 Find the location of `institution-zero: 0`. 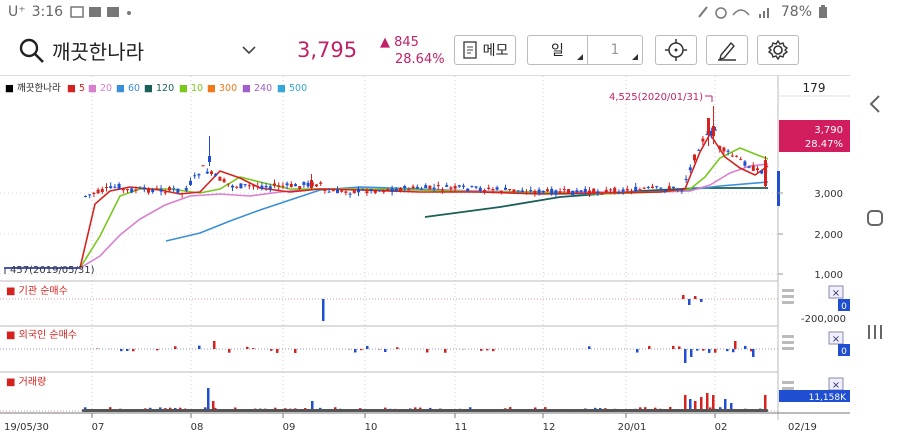

institution-zero: 0 is located at coordinates (844, 307).